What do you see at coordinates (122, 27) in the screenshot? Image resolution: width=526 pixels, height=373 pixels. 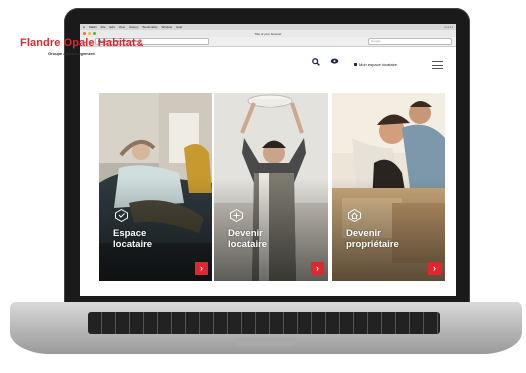 I see `menu-item: View` at bounding box center [122, 27].